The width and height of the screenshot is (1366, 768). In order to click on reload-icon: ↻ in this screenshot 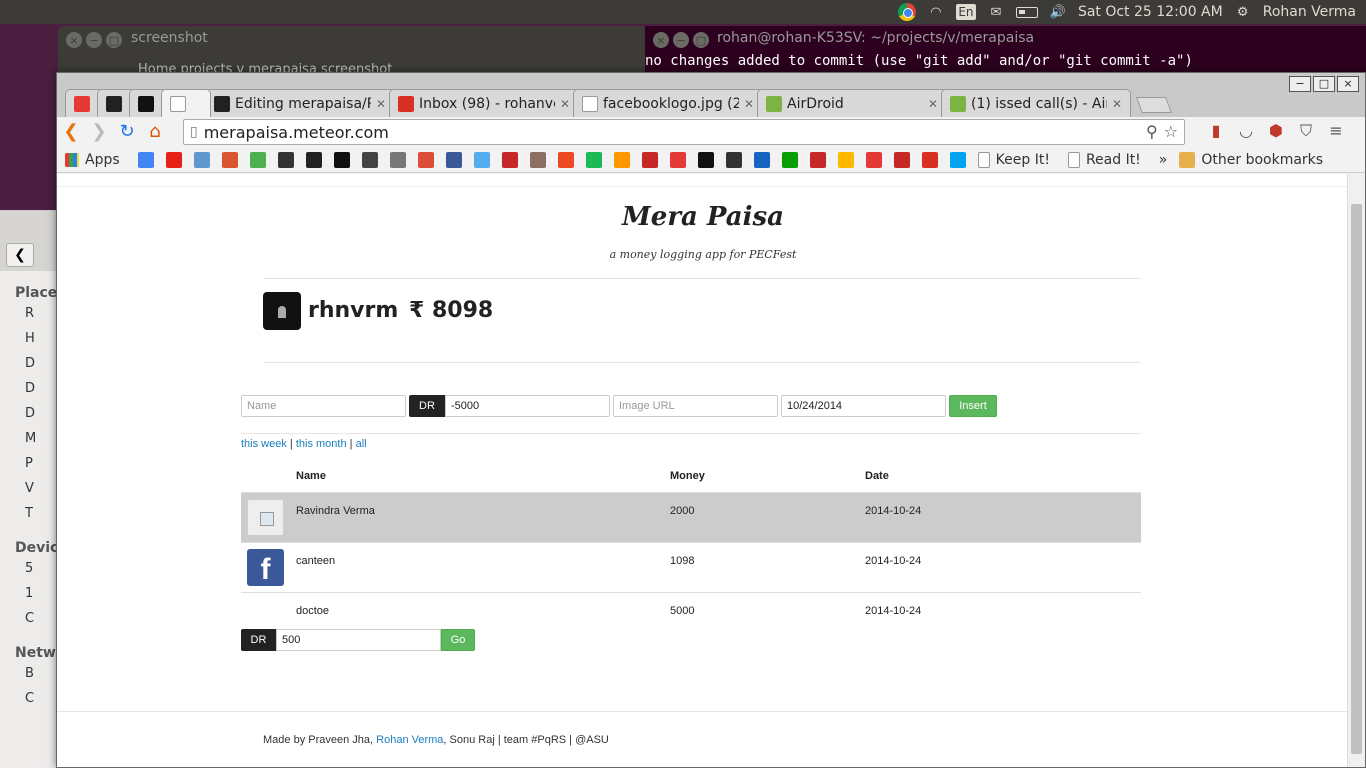, I will do `click(127, 132)`.